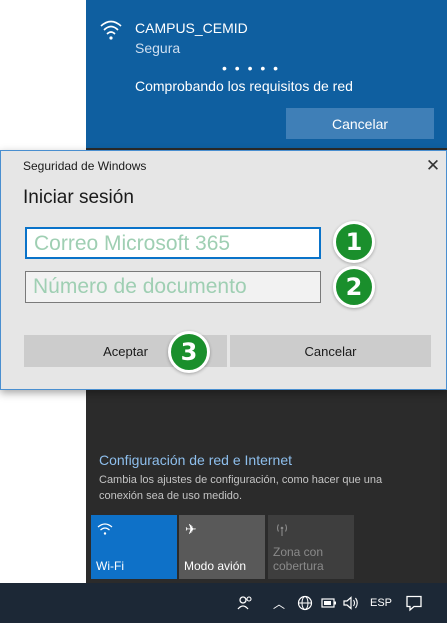 The height and width of the screenshot is (623, 447). What do you see at coordinates (282, 530) in the screenshot?
I see `mobile-hotspot-icon` at bounding box center [282, 530].